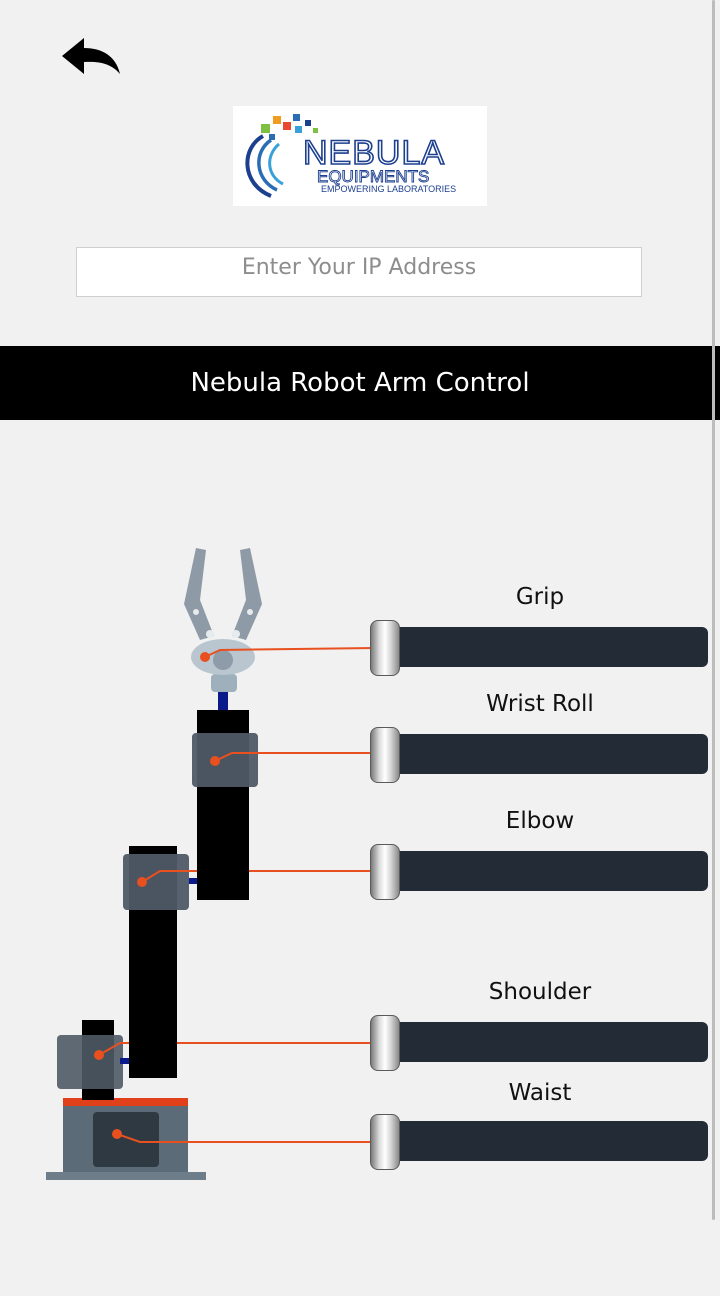 The height and width of the screenshot is (1296, 720). I want to click on elbow-slider-track, so click(540, 871).